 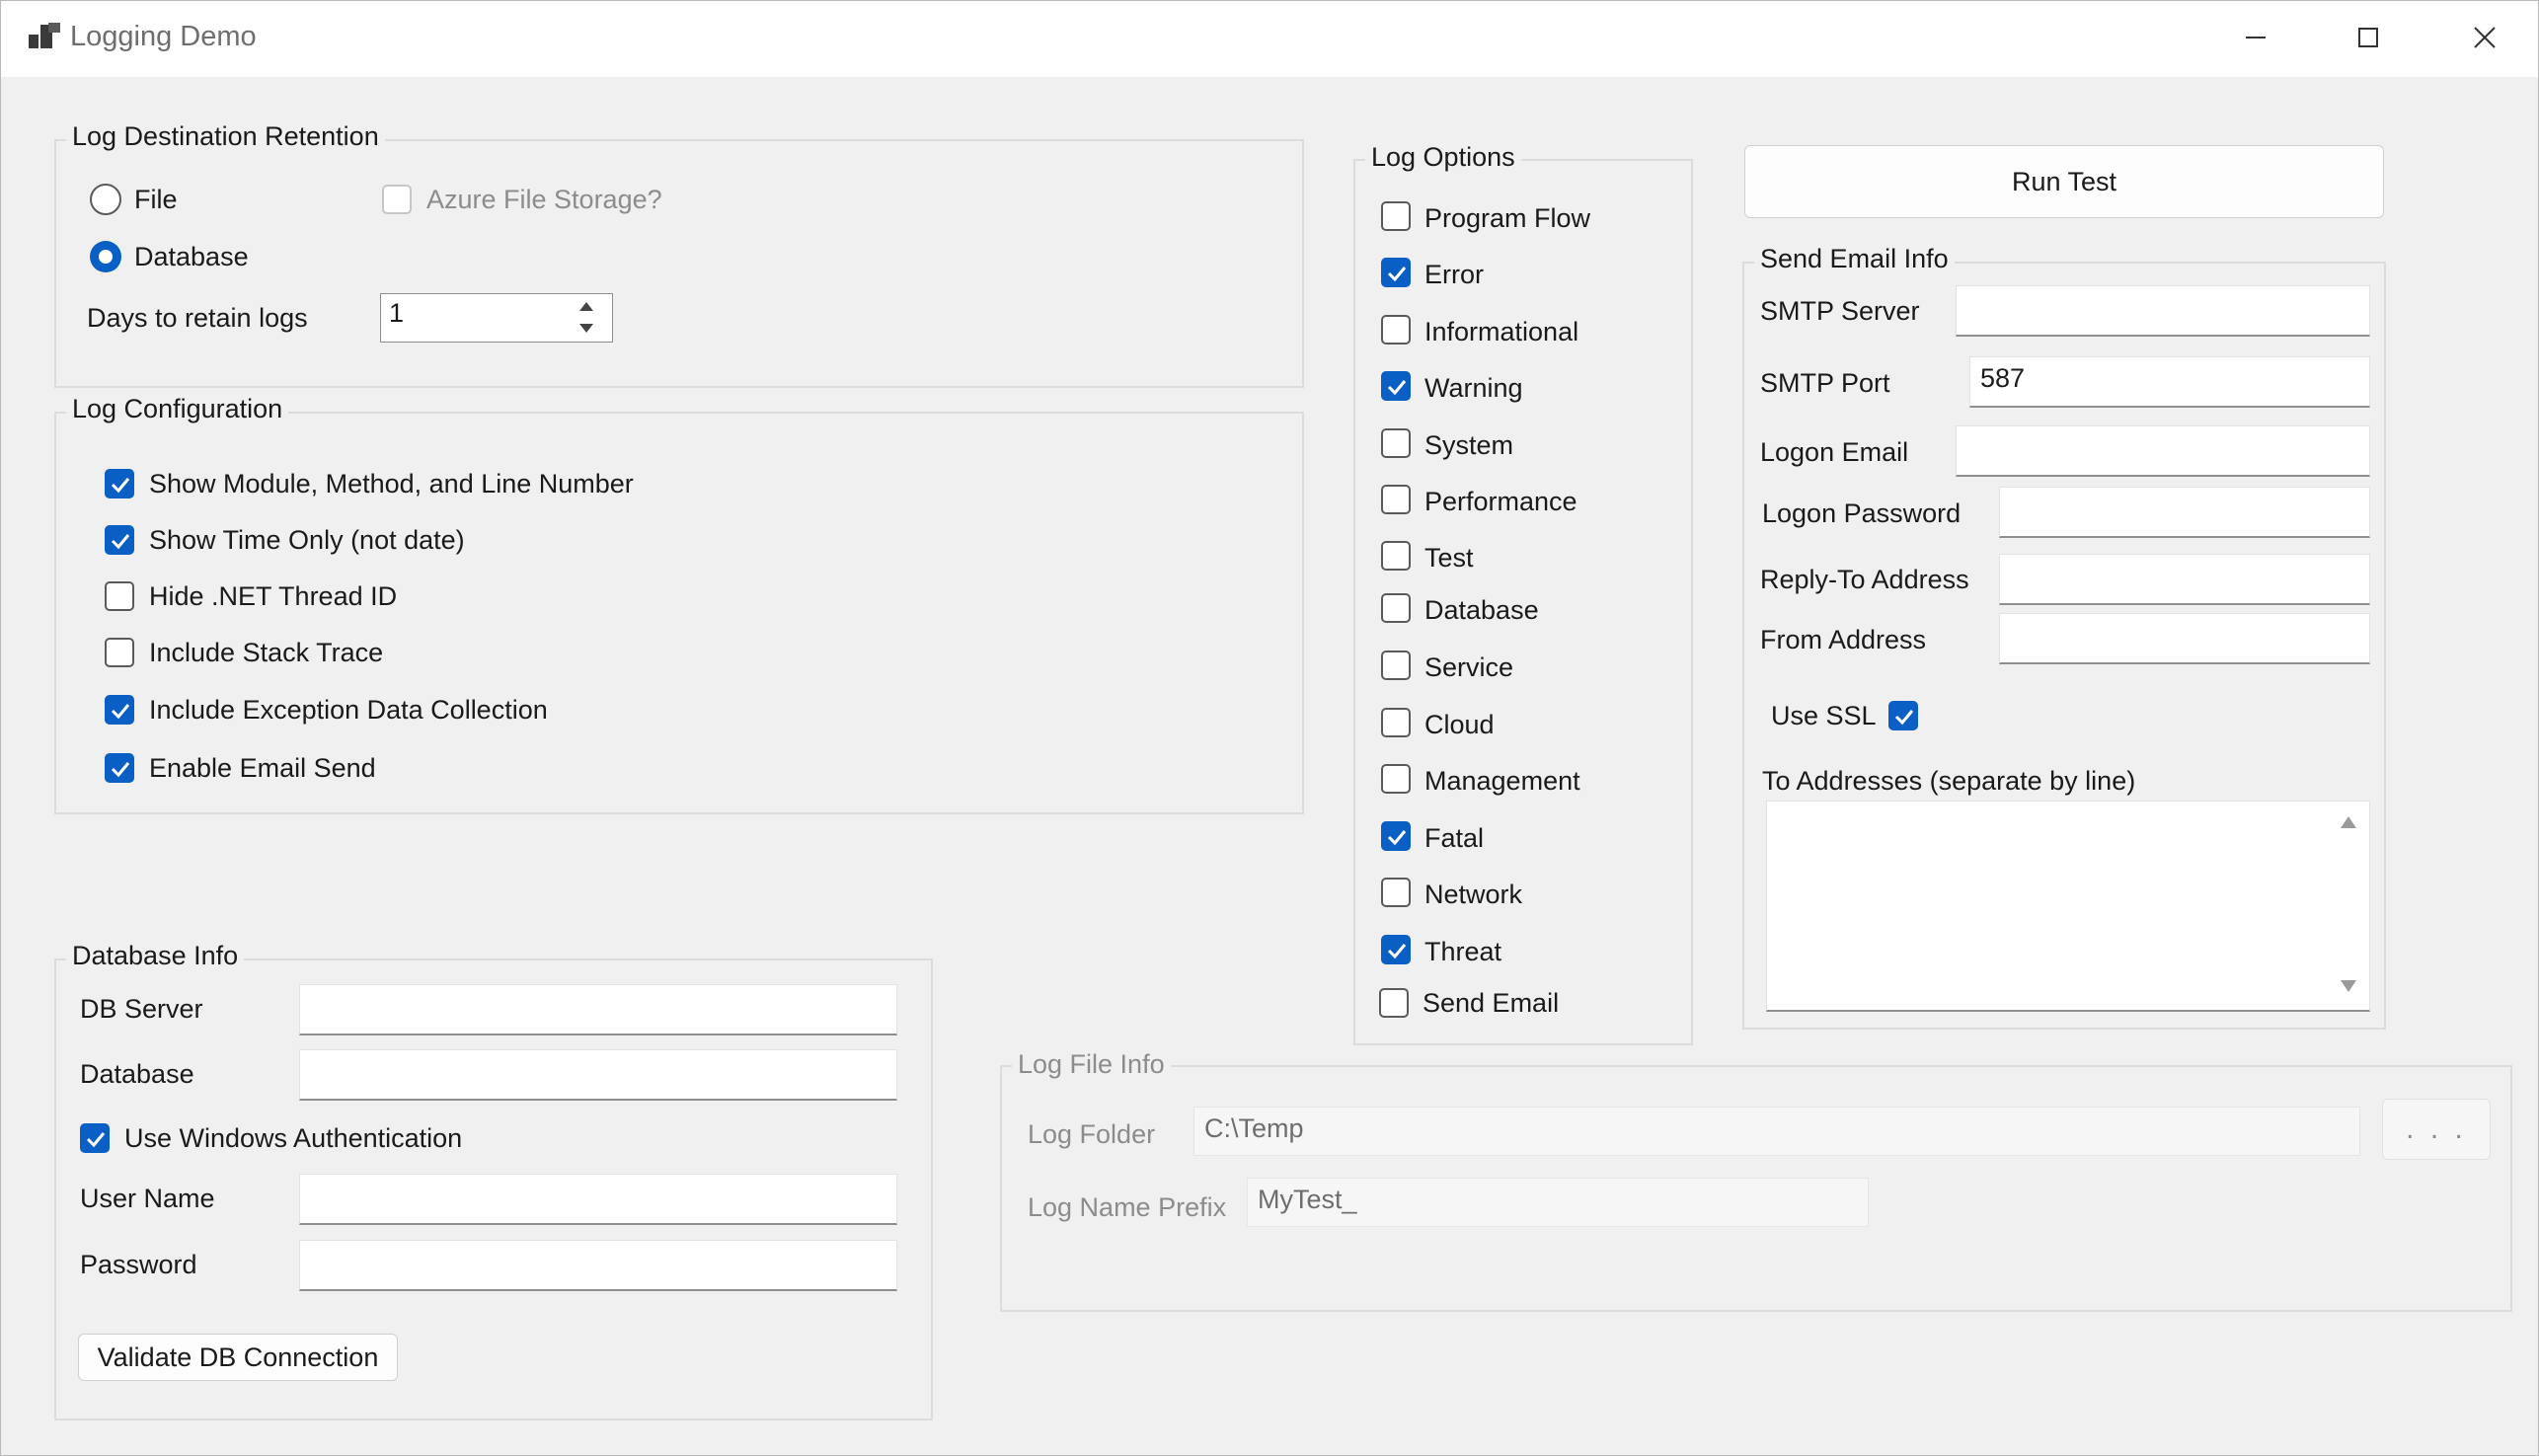 What do you see at coordinates (273, 596) in the screenshot?
I see `hide-thread-id-label: Hide .NET Thread ID` at bounding box center [273, 596].